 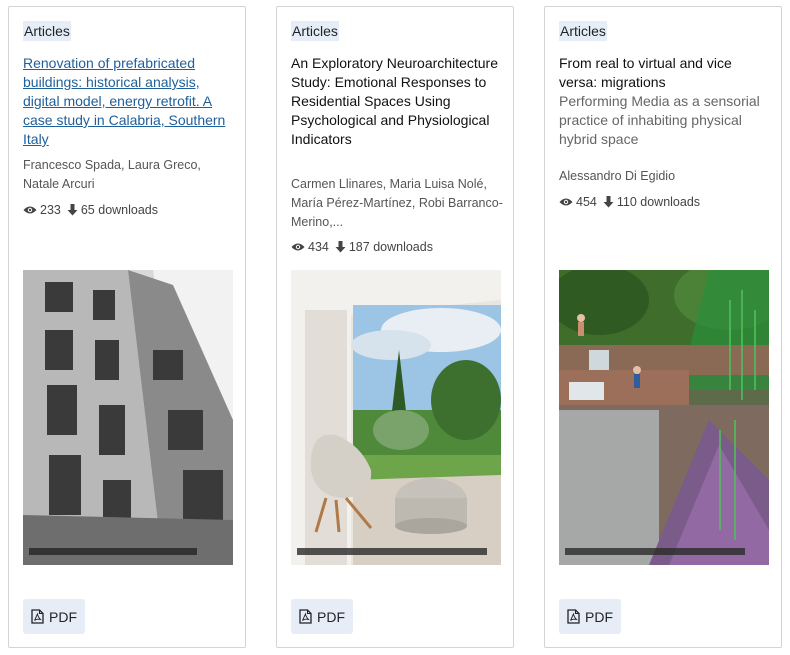 What do you see at coordinates (119, 210) in the screenshot?
I see `downloads-count: 65 downloads` at bounding box center [119, 210].